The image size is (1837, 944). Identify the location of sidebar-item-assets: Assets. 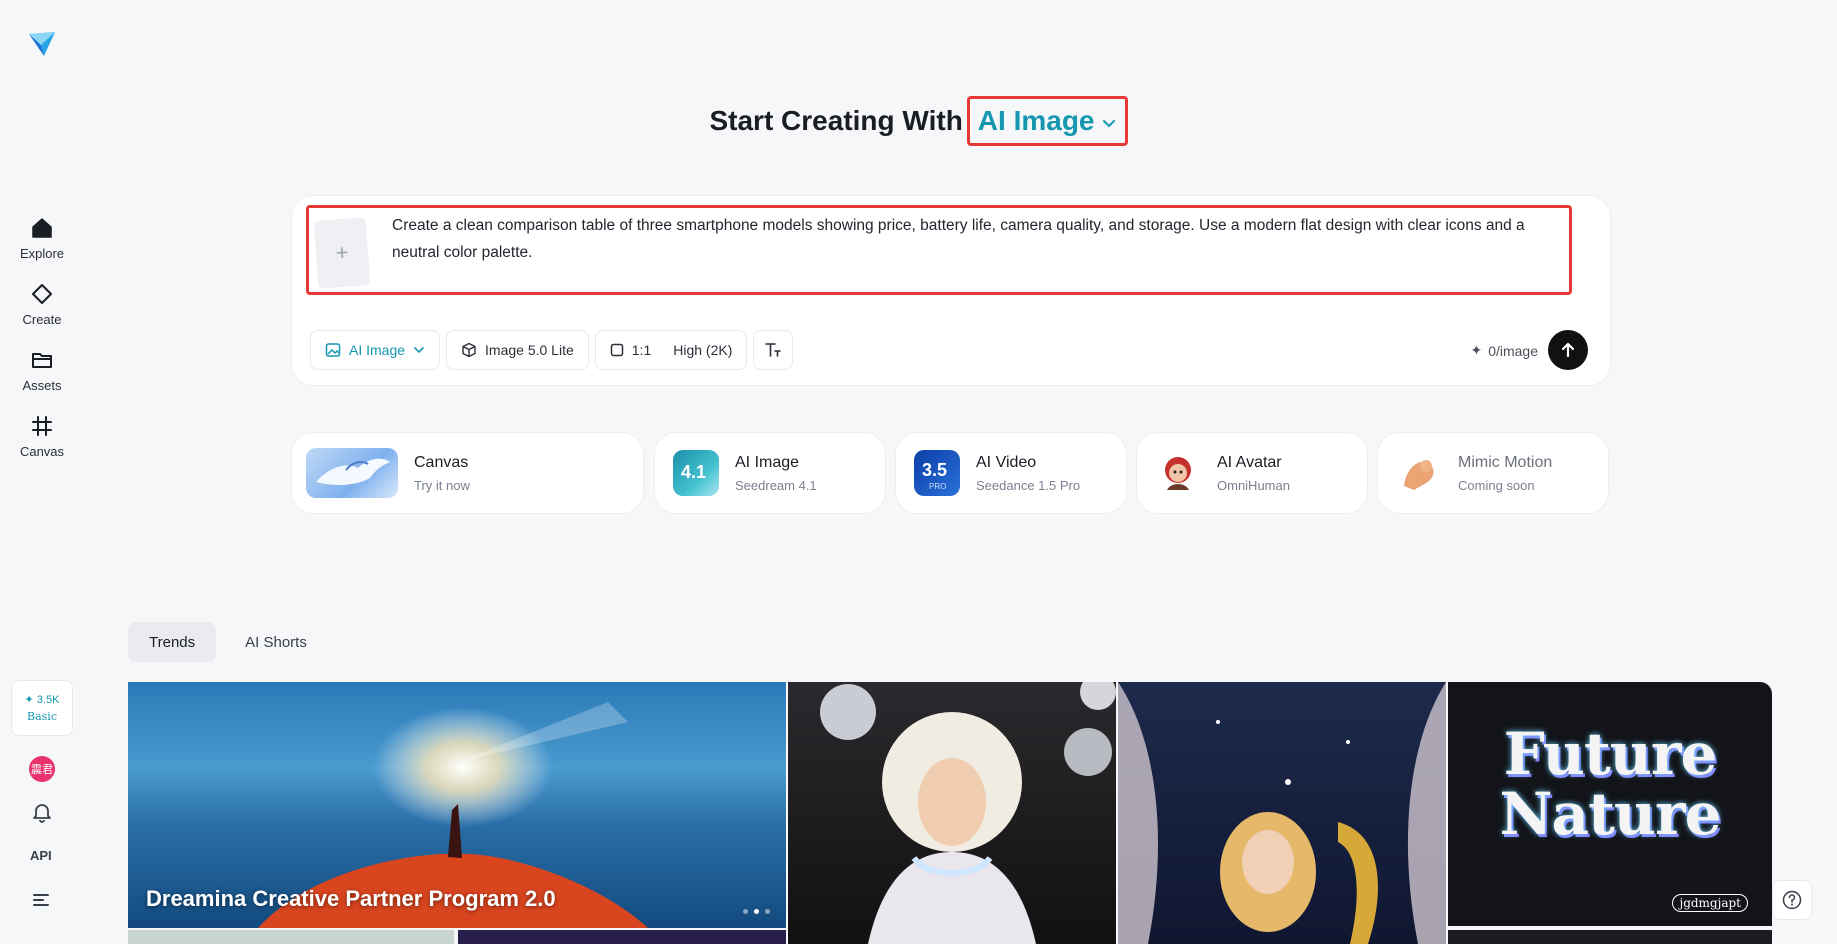
(42, 370).